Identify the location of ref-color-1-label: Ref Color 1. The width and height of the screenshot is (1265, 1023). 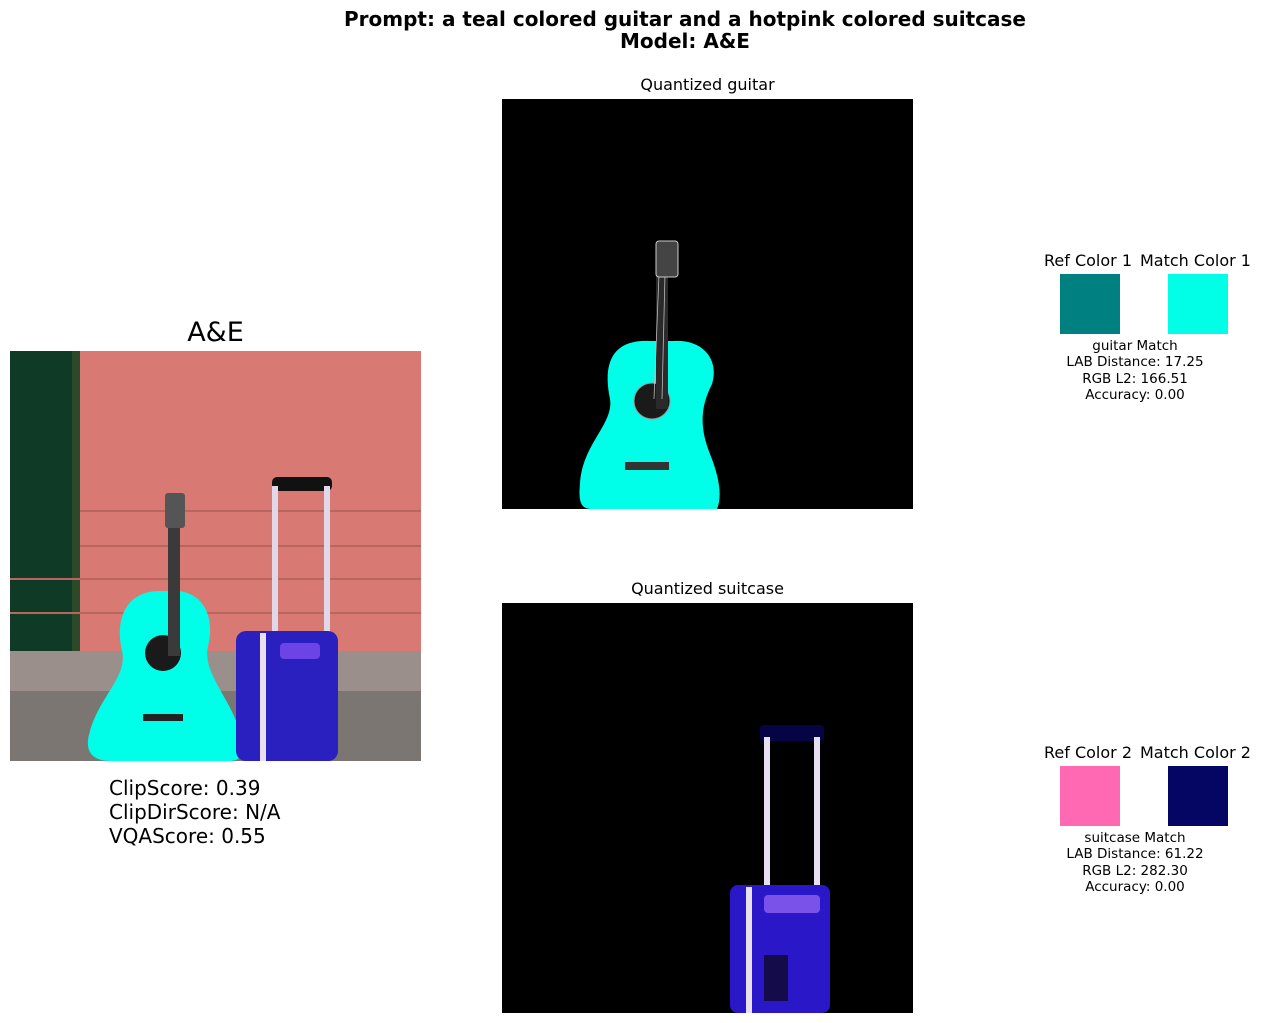
(1088, 260).